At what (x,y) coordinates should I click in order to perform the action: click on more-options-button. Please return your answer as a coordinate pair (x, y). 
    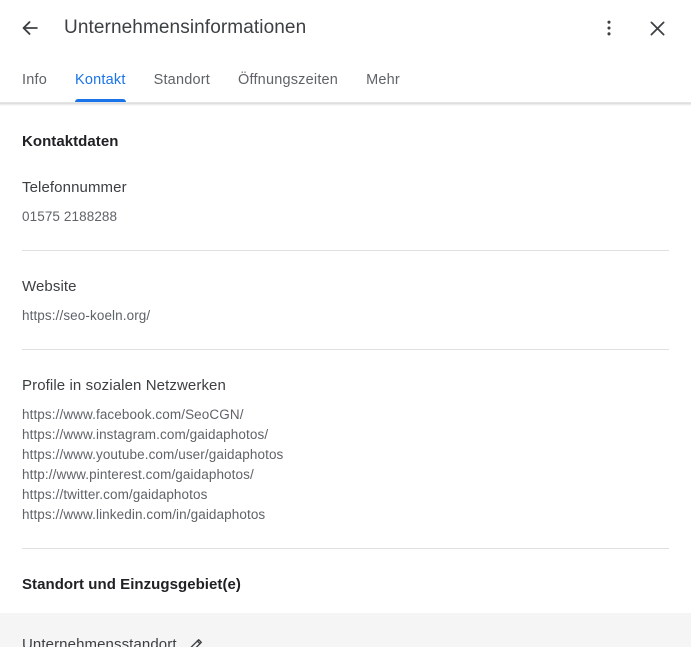
    Looking at the image, I should click on (609, 28).